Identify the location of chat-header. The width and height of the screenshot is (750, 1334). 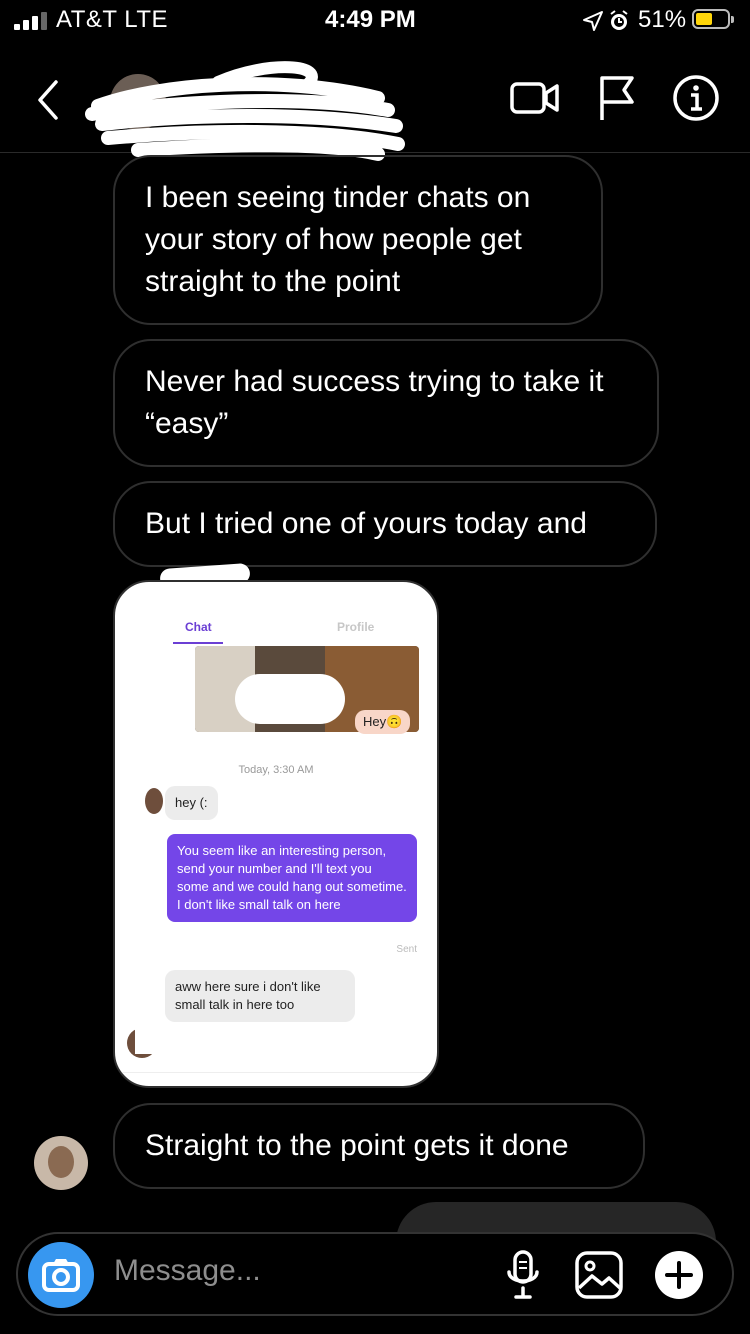
(375, 102).